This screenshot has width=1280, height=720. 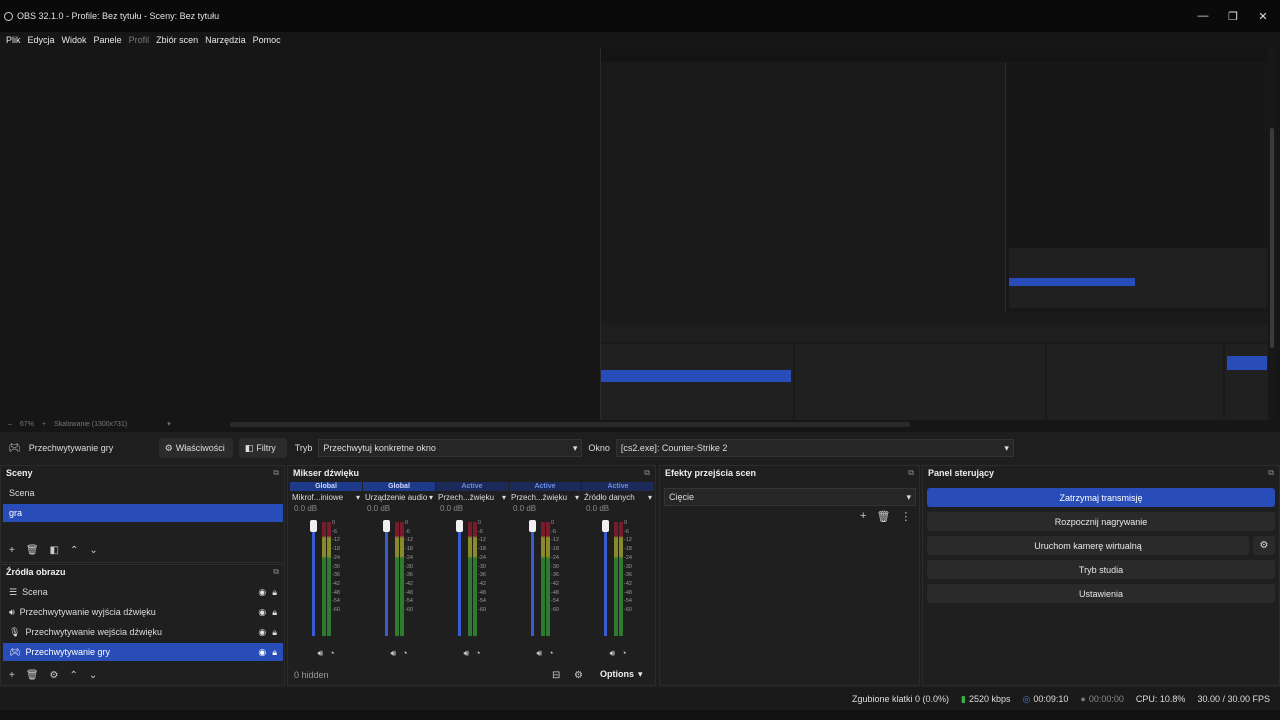 I want to click on mixer-settings-icon: ⚙, so click(x=578, y=675).